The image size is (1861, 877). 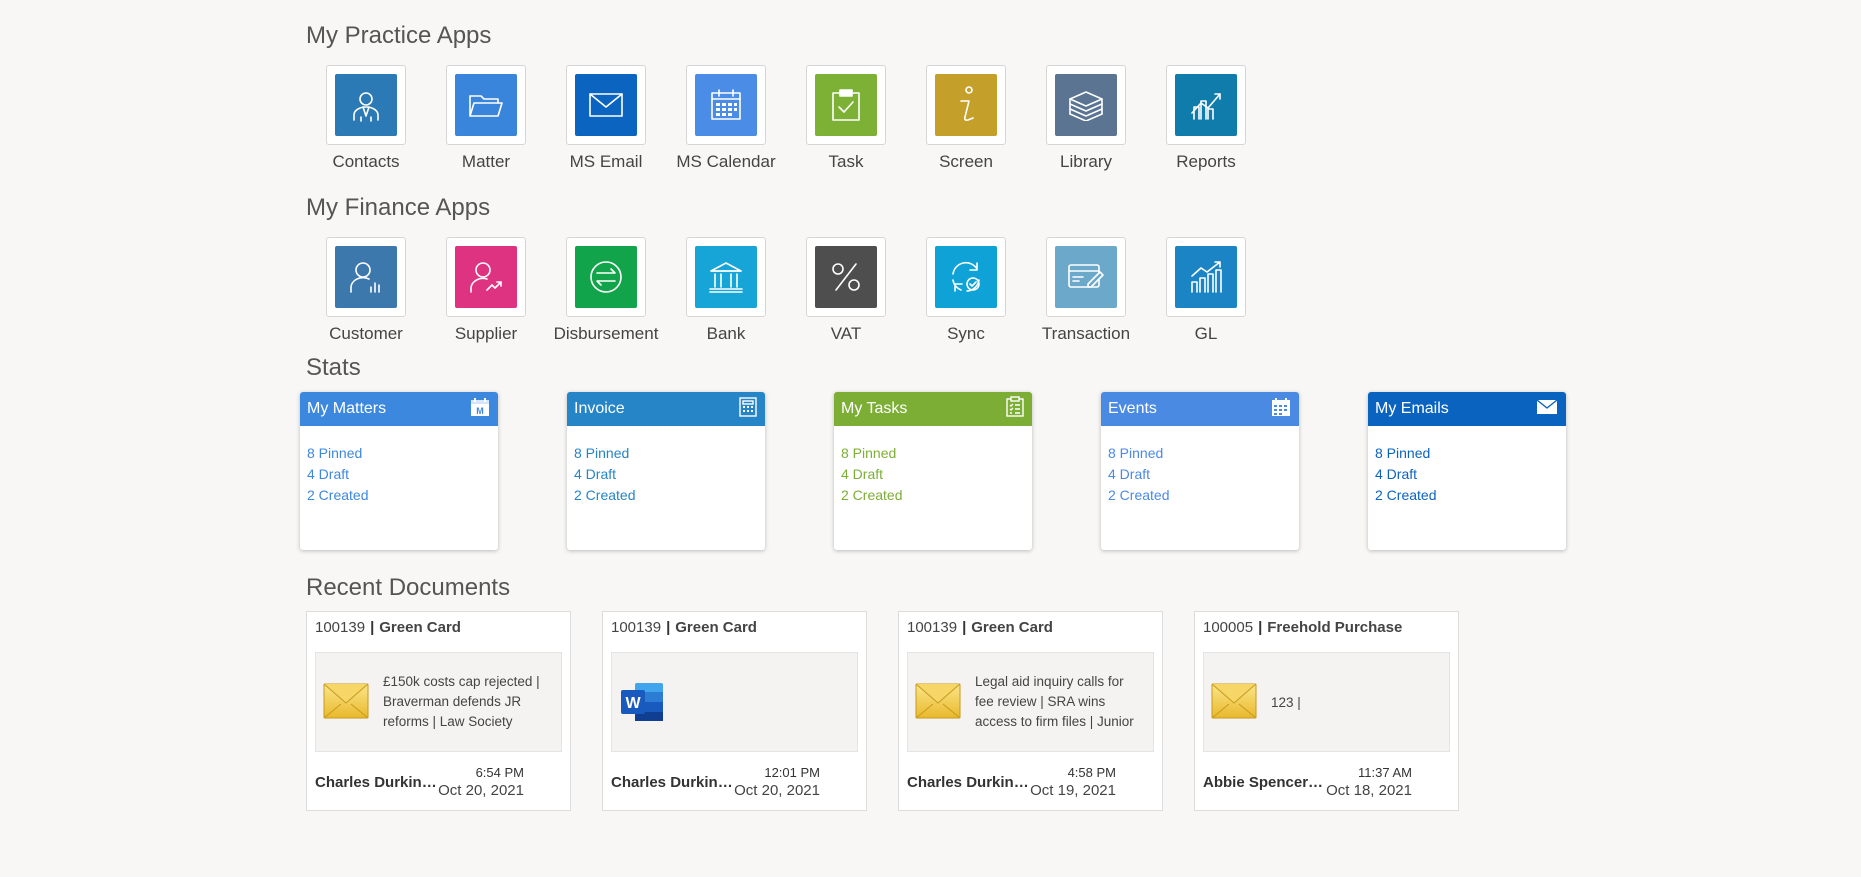 I want to click on stat-card-my-emails: My Emails 8 Pinned 4 Draft 2 Created, so click(x=1467, y=471).